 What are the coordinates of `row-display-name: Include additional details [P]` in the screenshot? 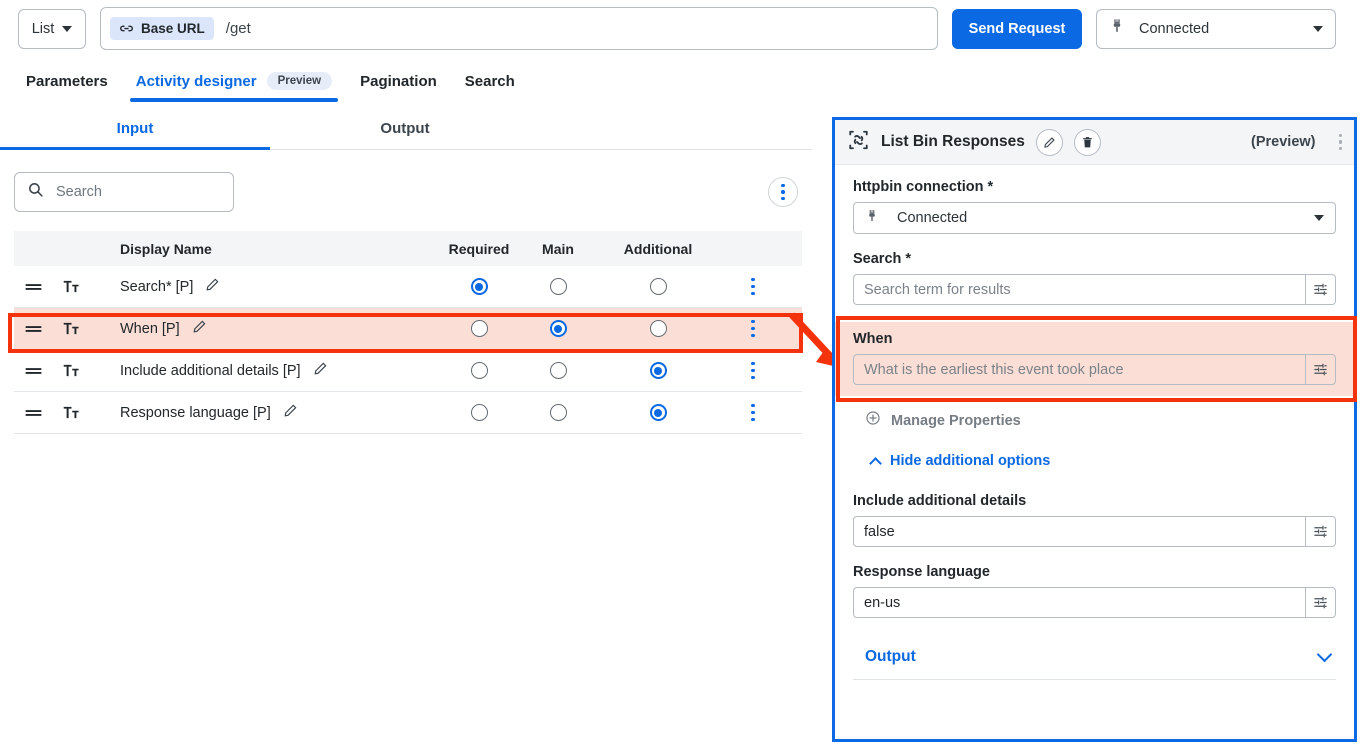 It's located at (210, 370).